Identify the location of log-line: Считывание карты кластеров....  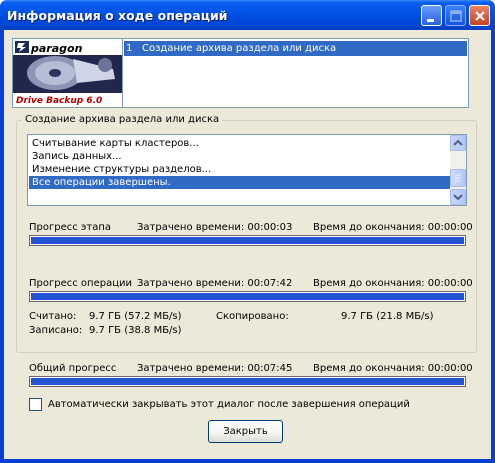
(240, 143).